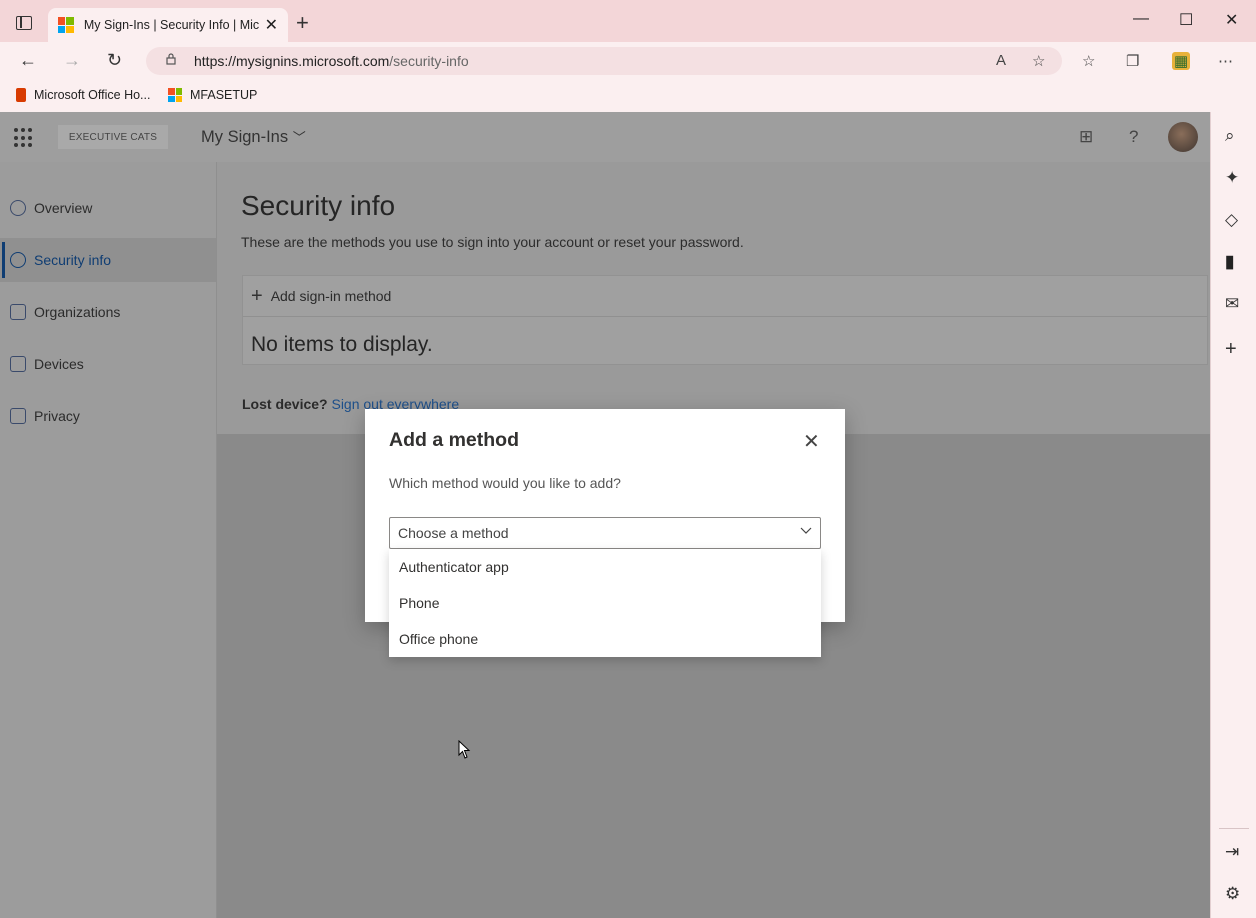 This screenshot has width=1256, height=918. What do you see at coordinates (108, 416) in the screenshot?
I see `sidebar-item-privacy: Privacy` at bounding box center [108, 416].